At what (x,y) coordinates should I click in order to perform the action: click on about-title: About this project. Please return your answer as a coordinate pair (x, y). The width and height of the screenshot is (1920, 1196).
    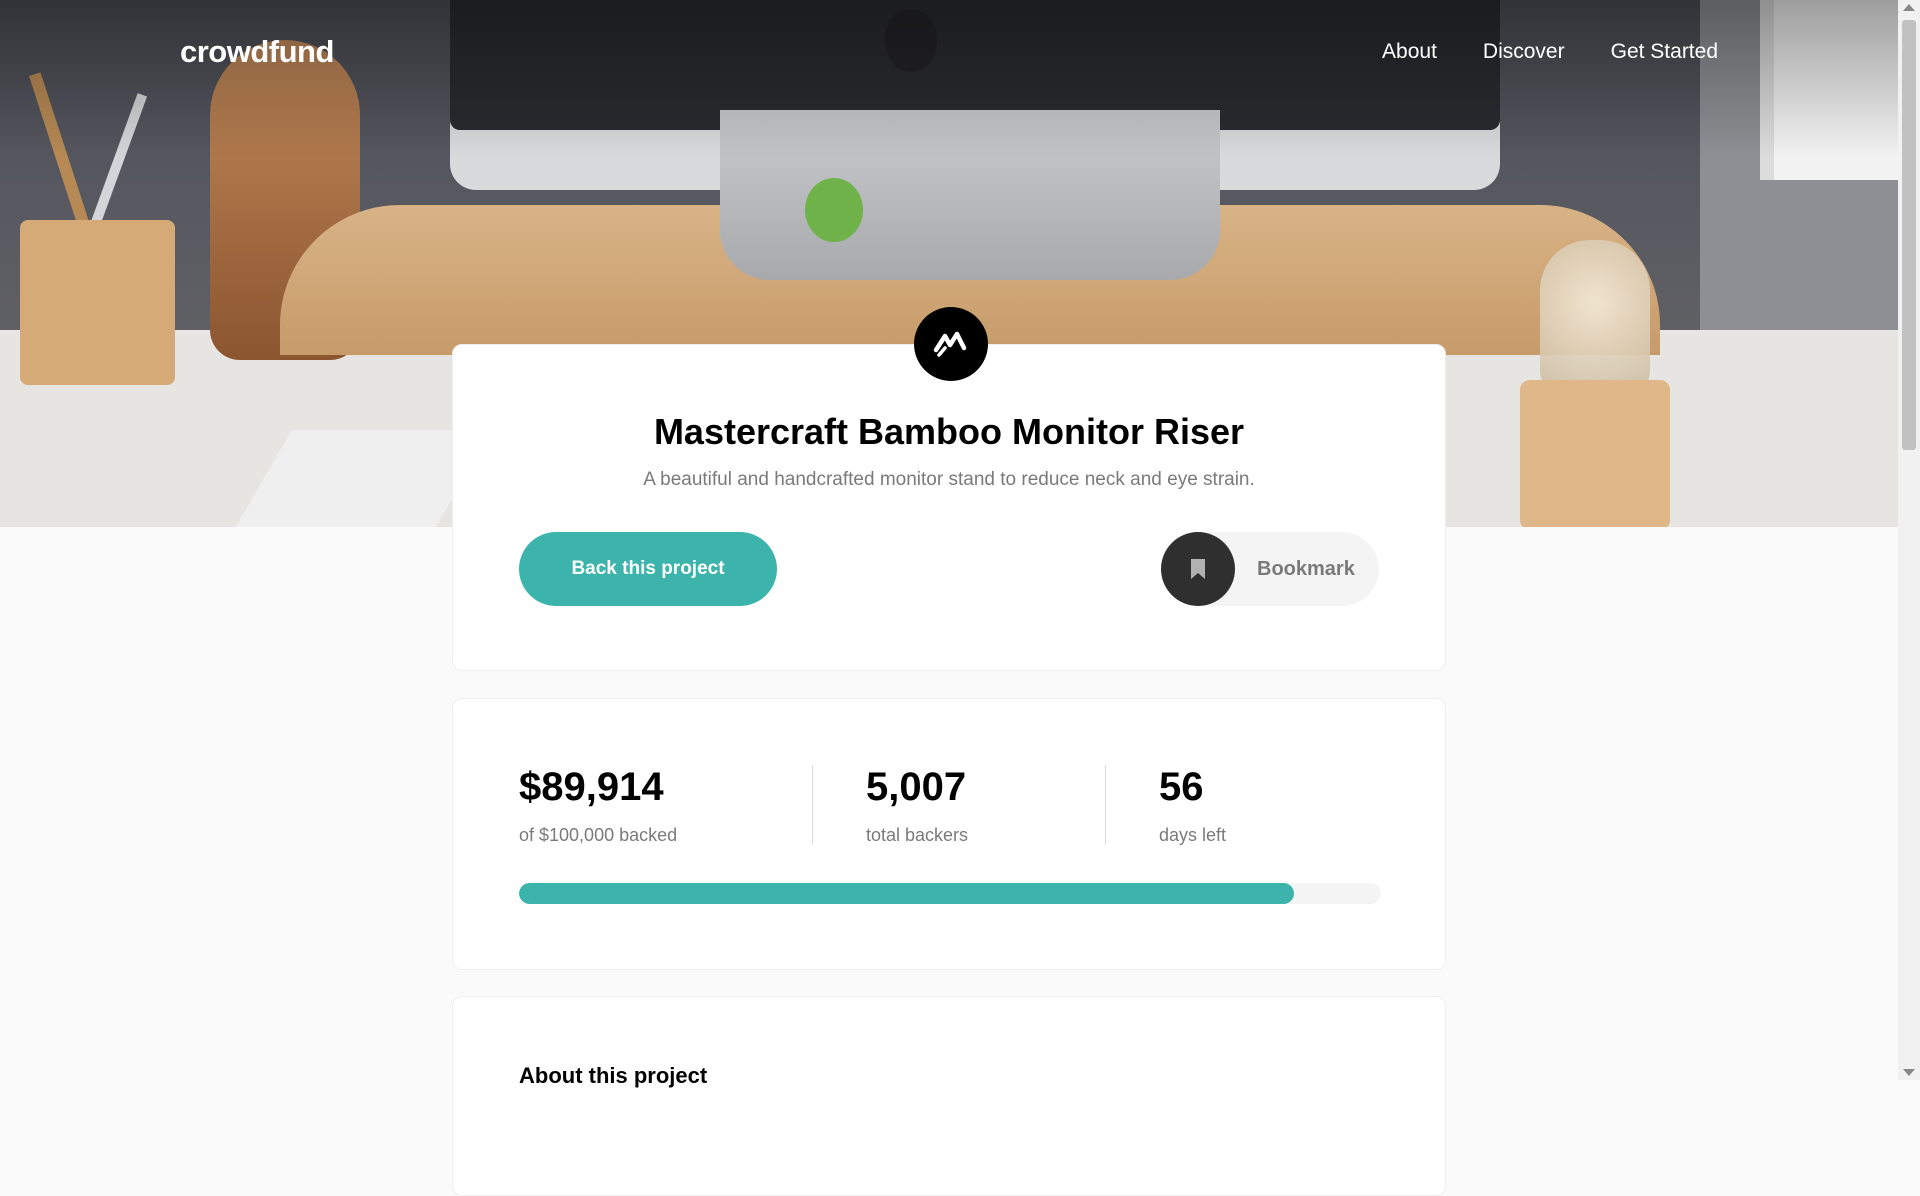
    Looking at the image, I should click on (613, 1075).